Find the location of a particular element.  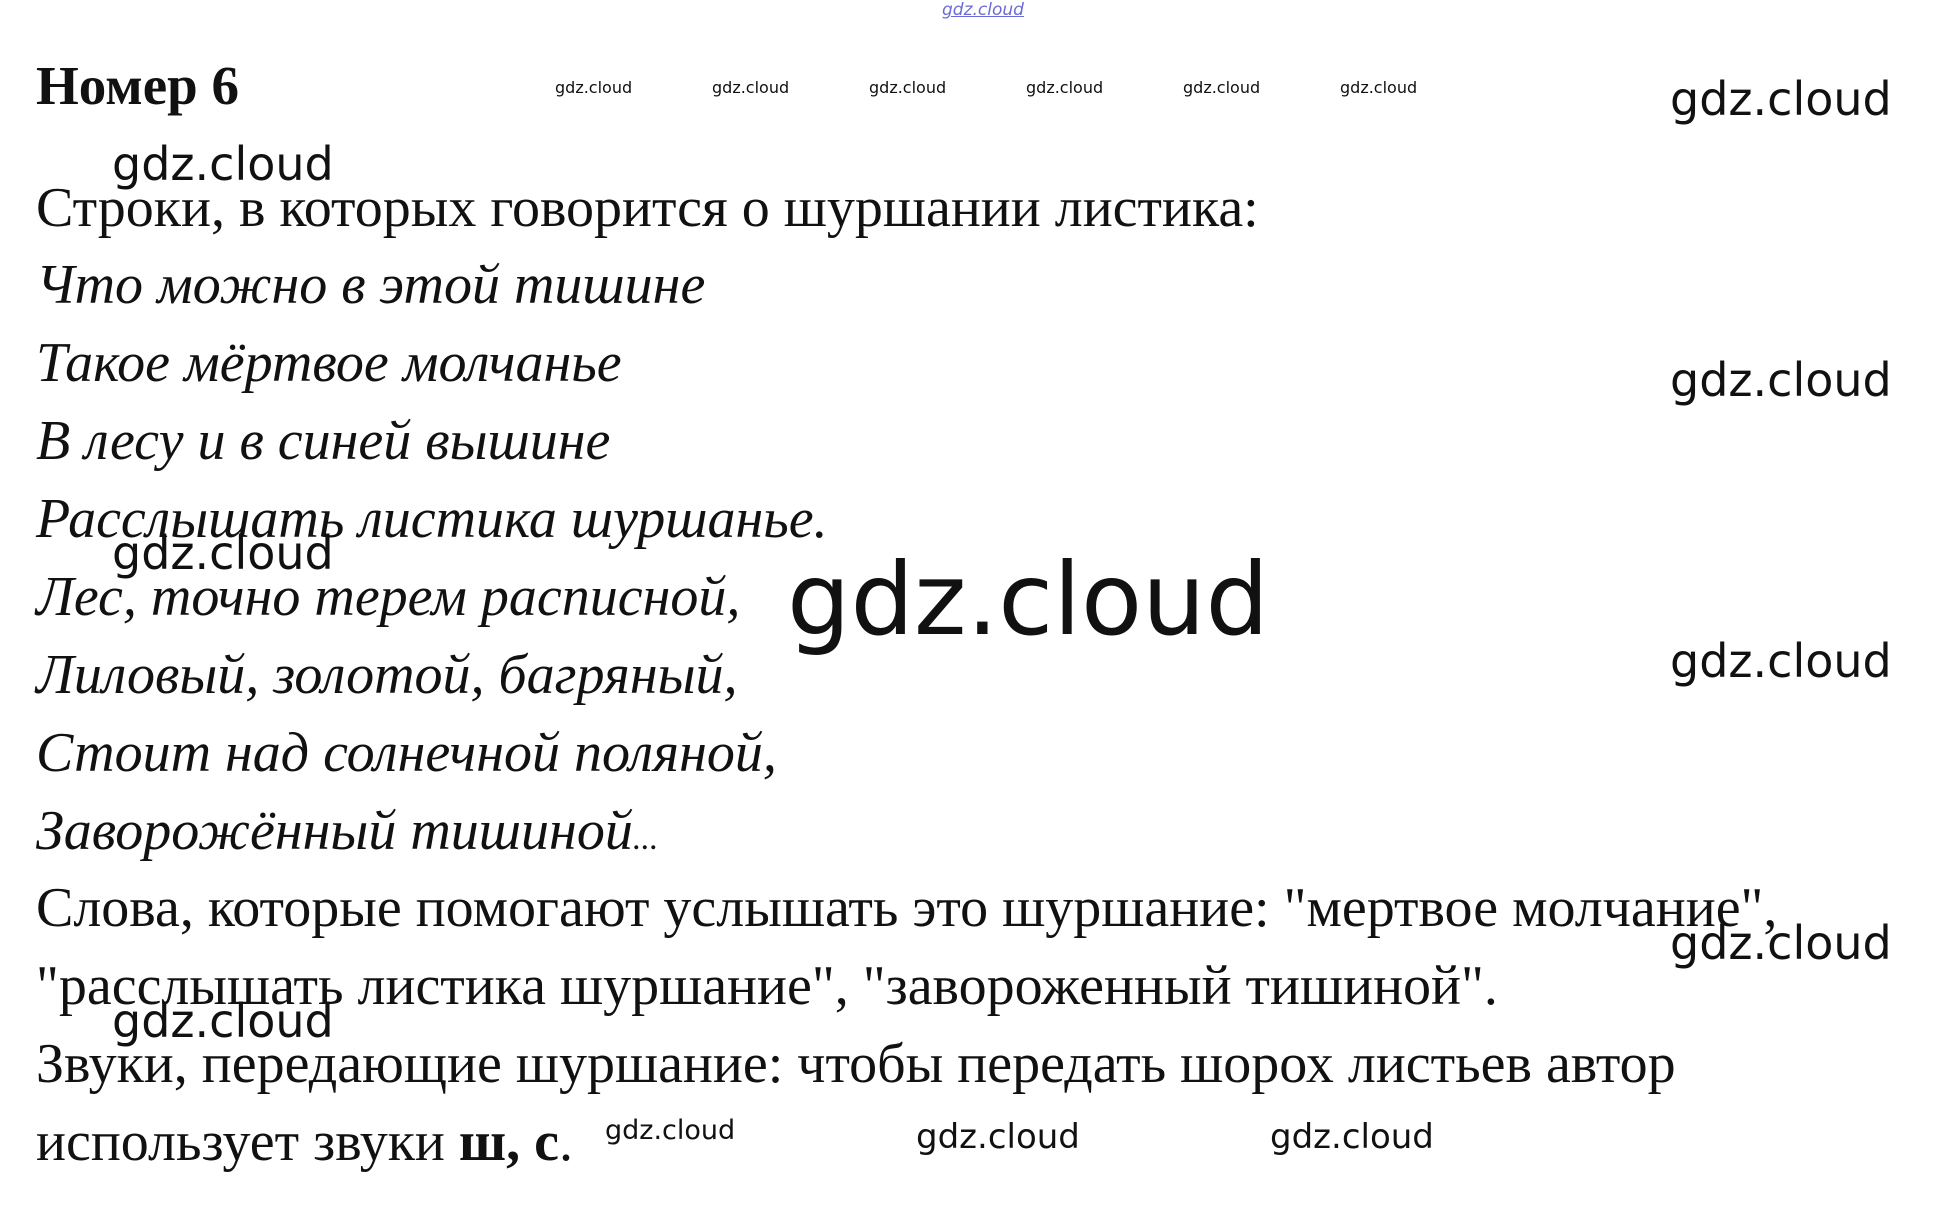

watermark-bottom-2: gdz.cloud is located at coordinates (998, 1137).